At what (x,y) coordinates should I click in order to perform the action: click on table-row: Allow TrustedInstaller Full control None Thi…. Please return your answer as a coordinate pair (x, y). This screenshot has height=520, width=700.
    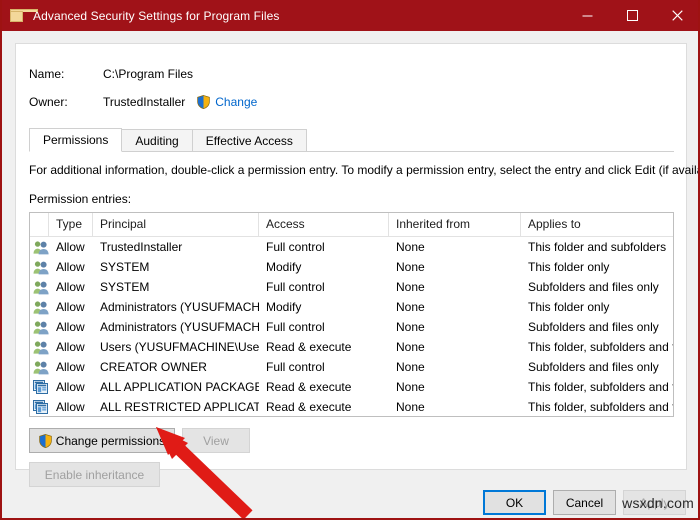
    Looking at the image, I should click on (351, 247).